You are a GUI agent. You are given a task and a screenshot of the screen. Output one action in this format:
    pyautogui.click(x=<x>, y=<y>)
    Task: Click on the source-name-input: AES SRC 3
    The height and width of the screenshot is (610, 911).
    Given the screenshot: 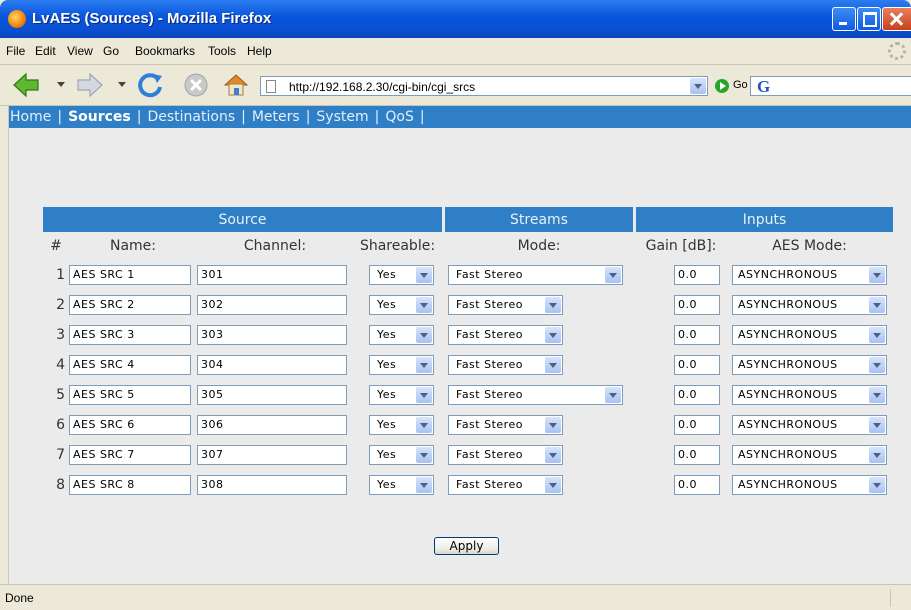 What is the action you would take?
    pyautogui.click(x=130, y=335)
    